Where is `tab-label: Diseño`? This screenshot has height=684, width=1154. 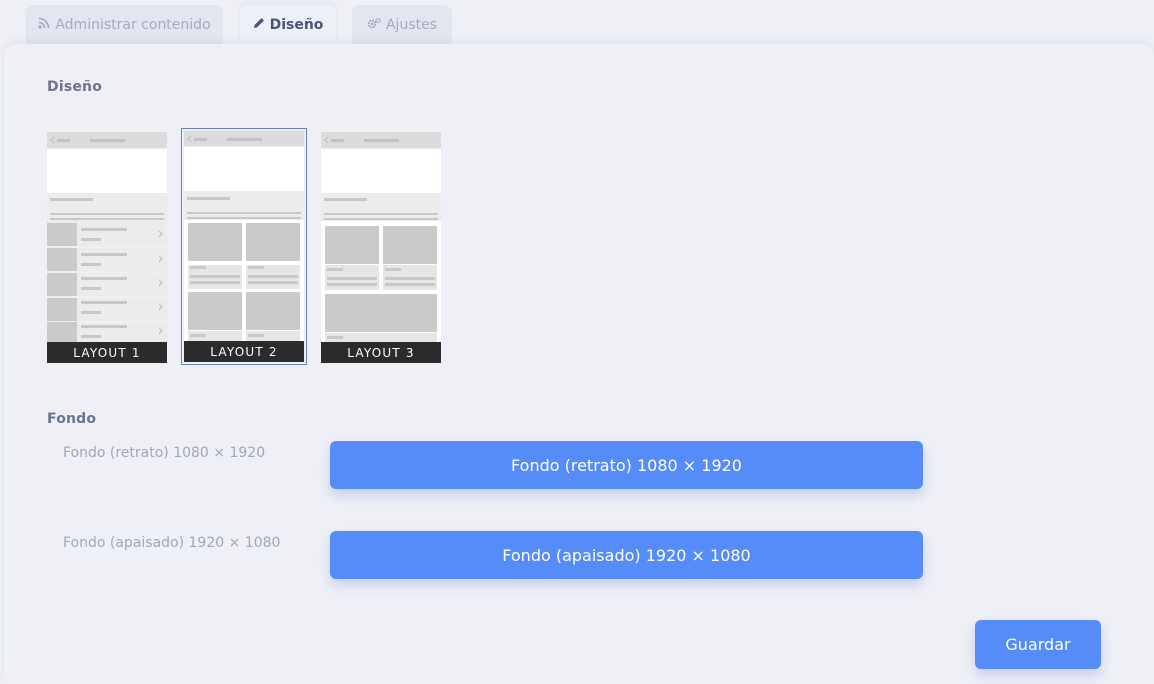 tab-label: Diseño is located at coordinates (296, 25).